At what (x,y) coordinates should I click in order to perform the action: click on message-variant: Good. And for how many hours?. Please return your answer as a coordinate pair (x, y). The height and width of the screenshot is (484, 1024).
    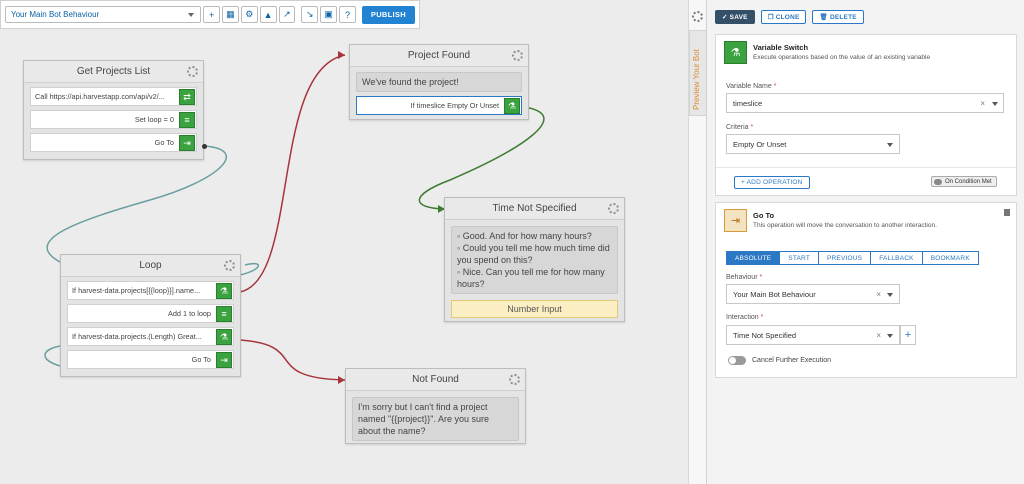
    Looking at the image, I should click on (534, 236).